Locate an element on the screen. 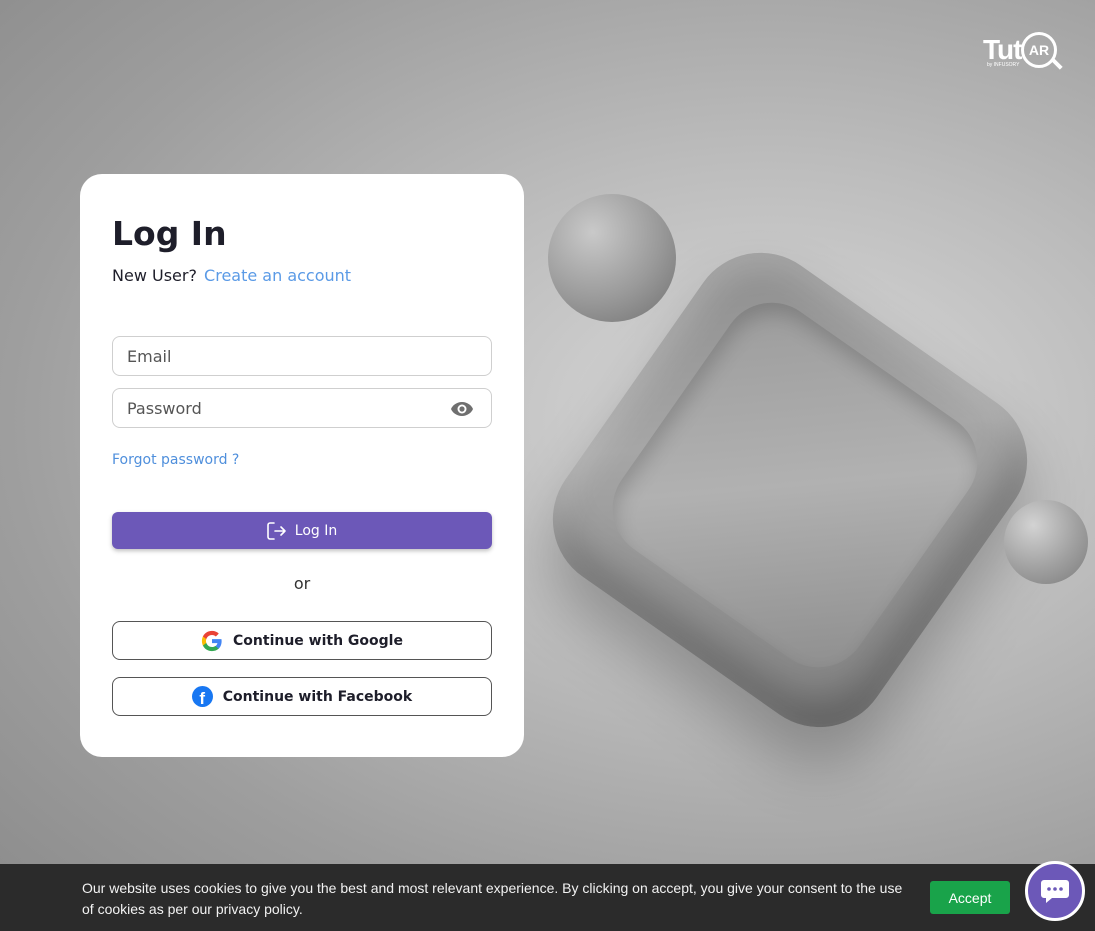 The image size is (1095, 931). facebook-signin-button: f Continue with Facebook is located at coordinates (302, 696).